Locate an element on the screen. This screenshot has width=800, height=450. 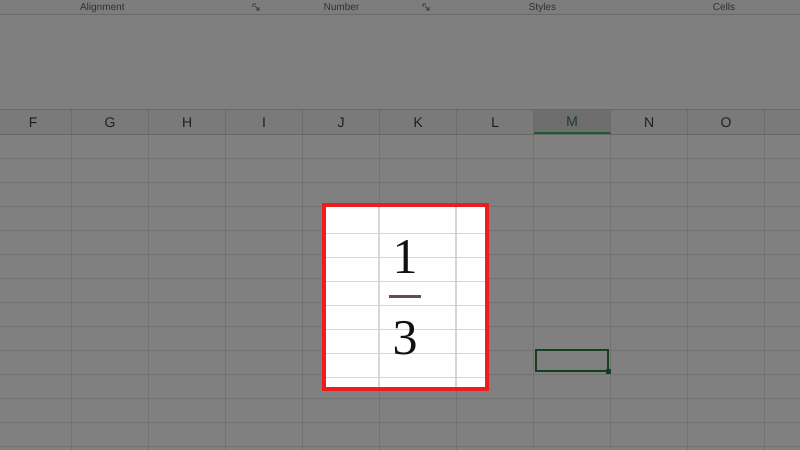
denominator: 3 is located at coordinates (405, 337).